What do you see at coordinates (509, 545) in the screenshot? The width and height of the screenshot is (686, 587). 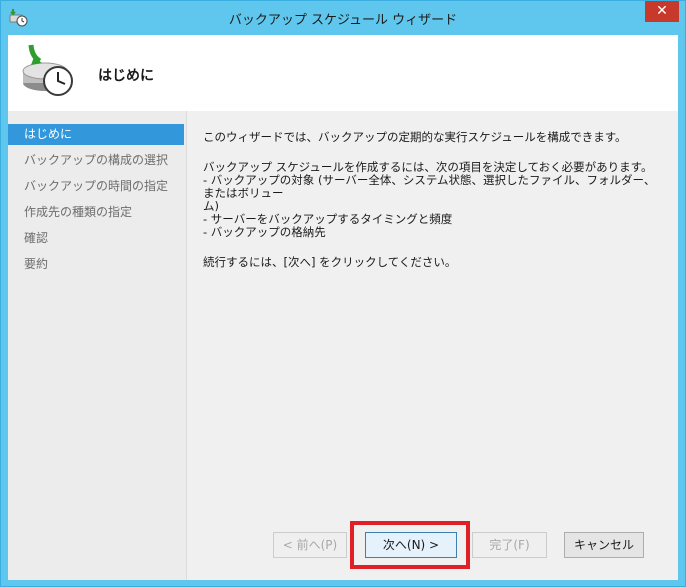 I see `finish-button: 完了(F)` at bounding box center [509, 545].